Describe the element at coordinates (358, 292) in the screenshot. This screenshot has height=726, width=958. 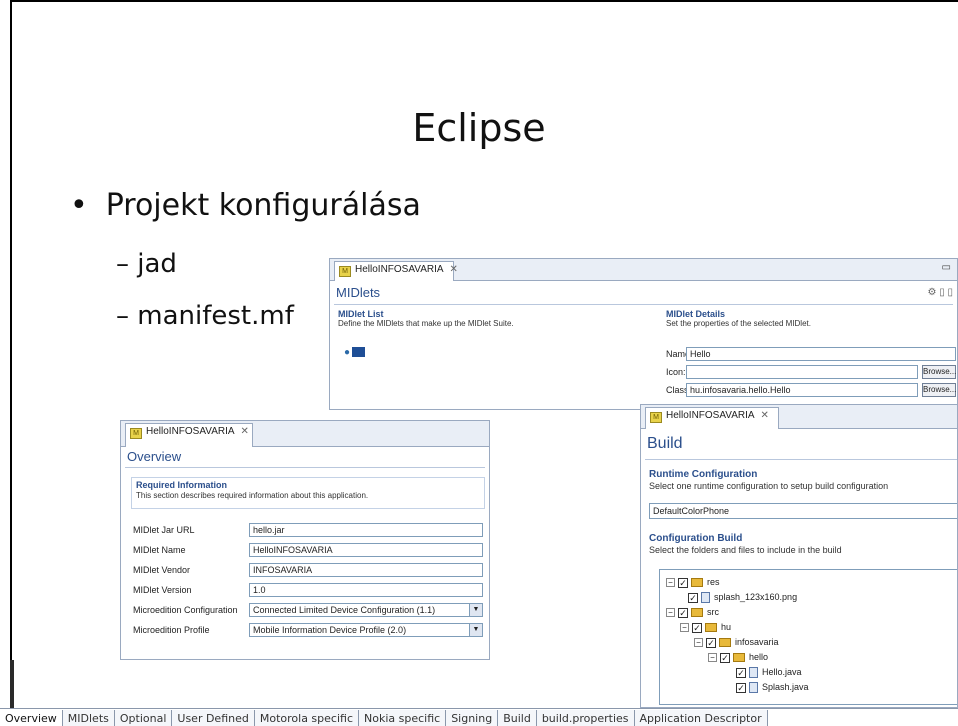
I see `page-title: MIDlets` at that location.